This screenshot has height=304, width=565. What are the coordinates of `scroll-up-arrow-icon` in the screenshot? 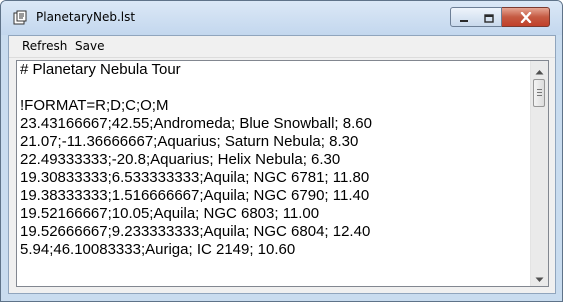 It's located at (539, 70).